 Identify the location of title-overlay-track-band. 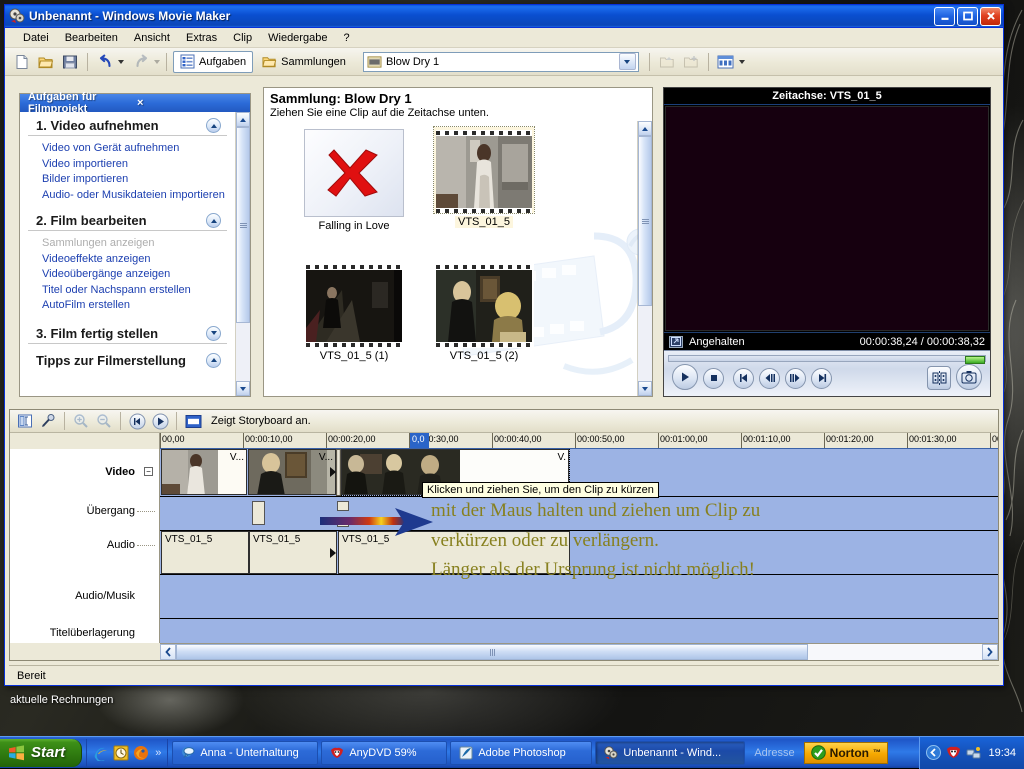
(579, 631).